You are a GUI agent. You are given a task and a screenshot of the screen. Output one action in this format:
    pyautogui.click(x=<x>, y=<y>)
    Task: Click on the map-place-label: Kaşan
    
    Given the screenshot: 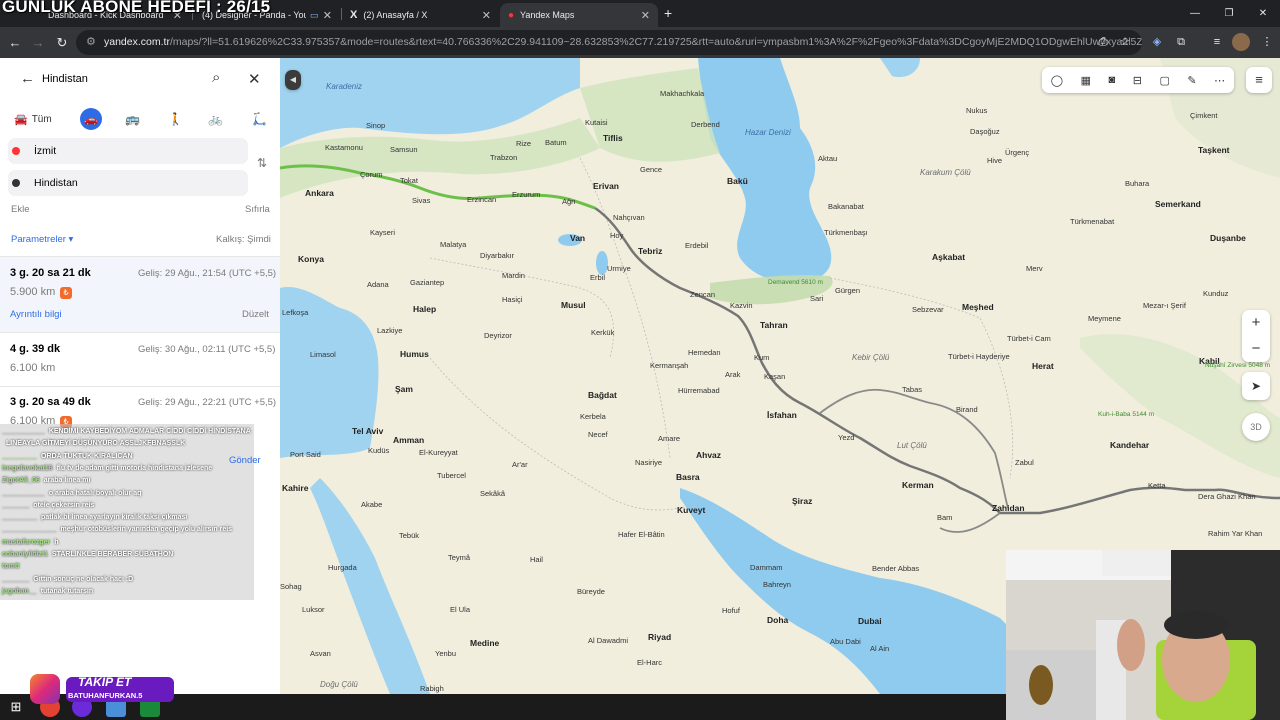 What is the action you would take?
    pyautogui.click(x=774, y=376)
    